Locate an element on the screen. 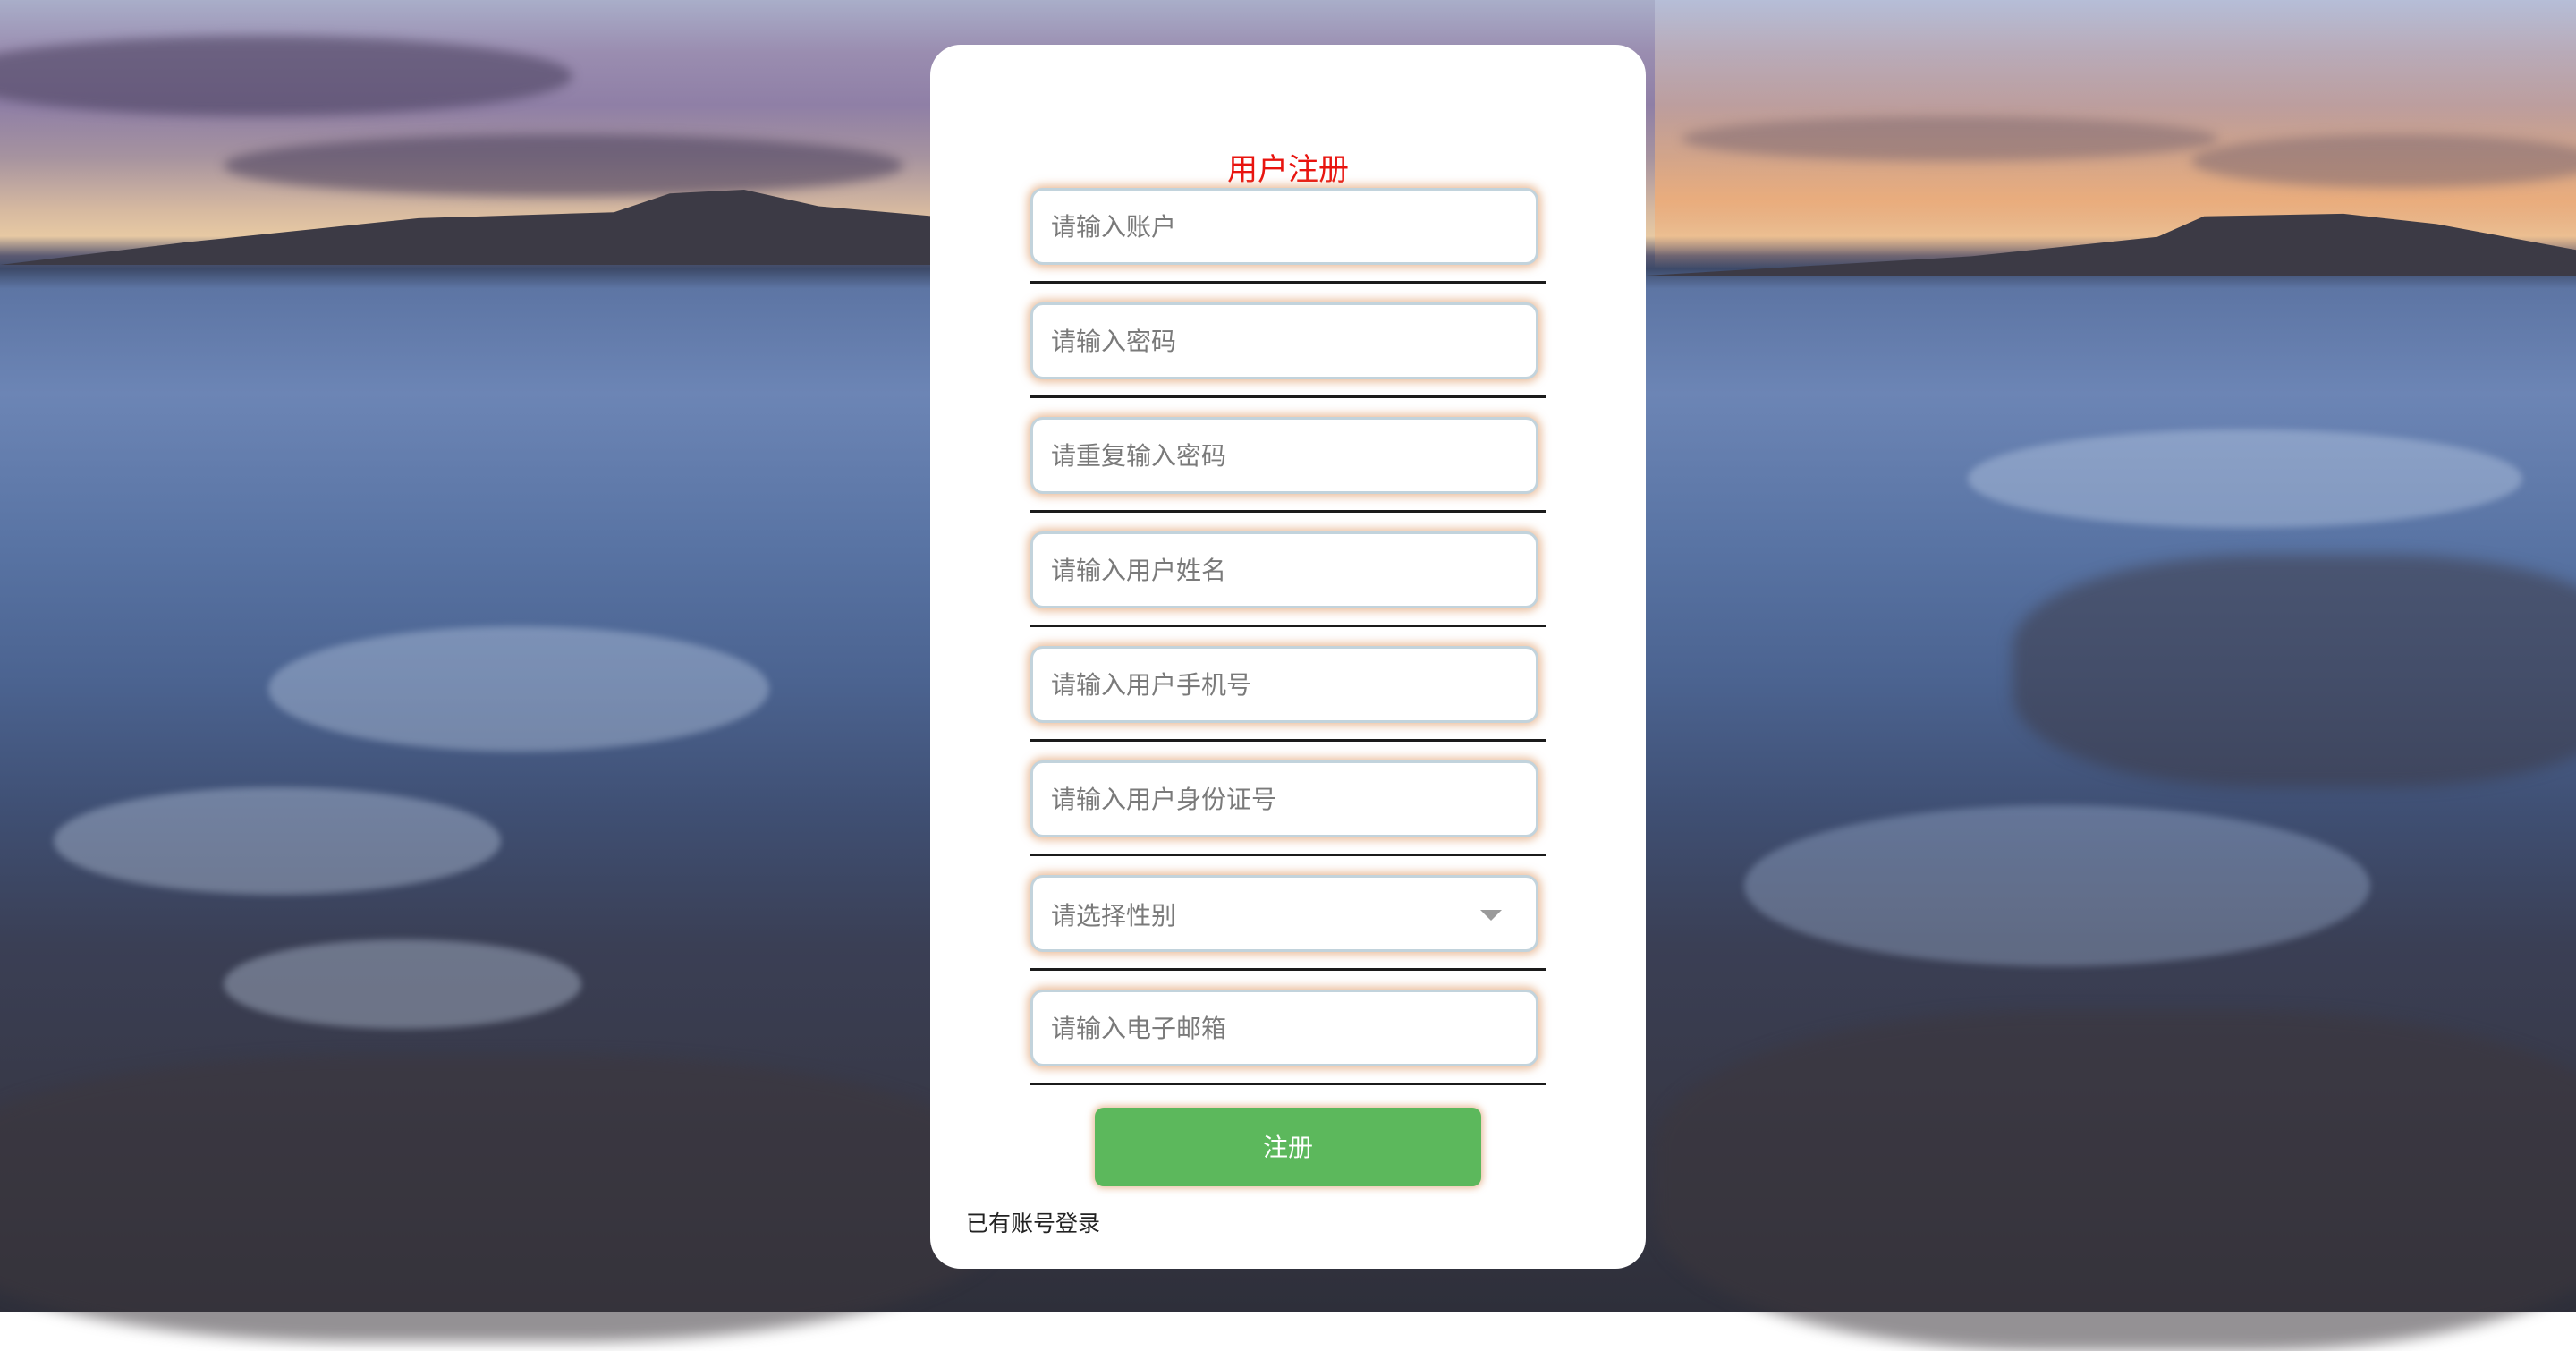 The image size is (2576, 1351). email-input is located at coordinates (1284, 1028).